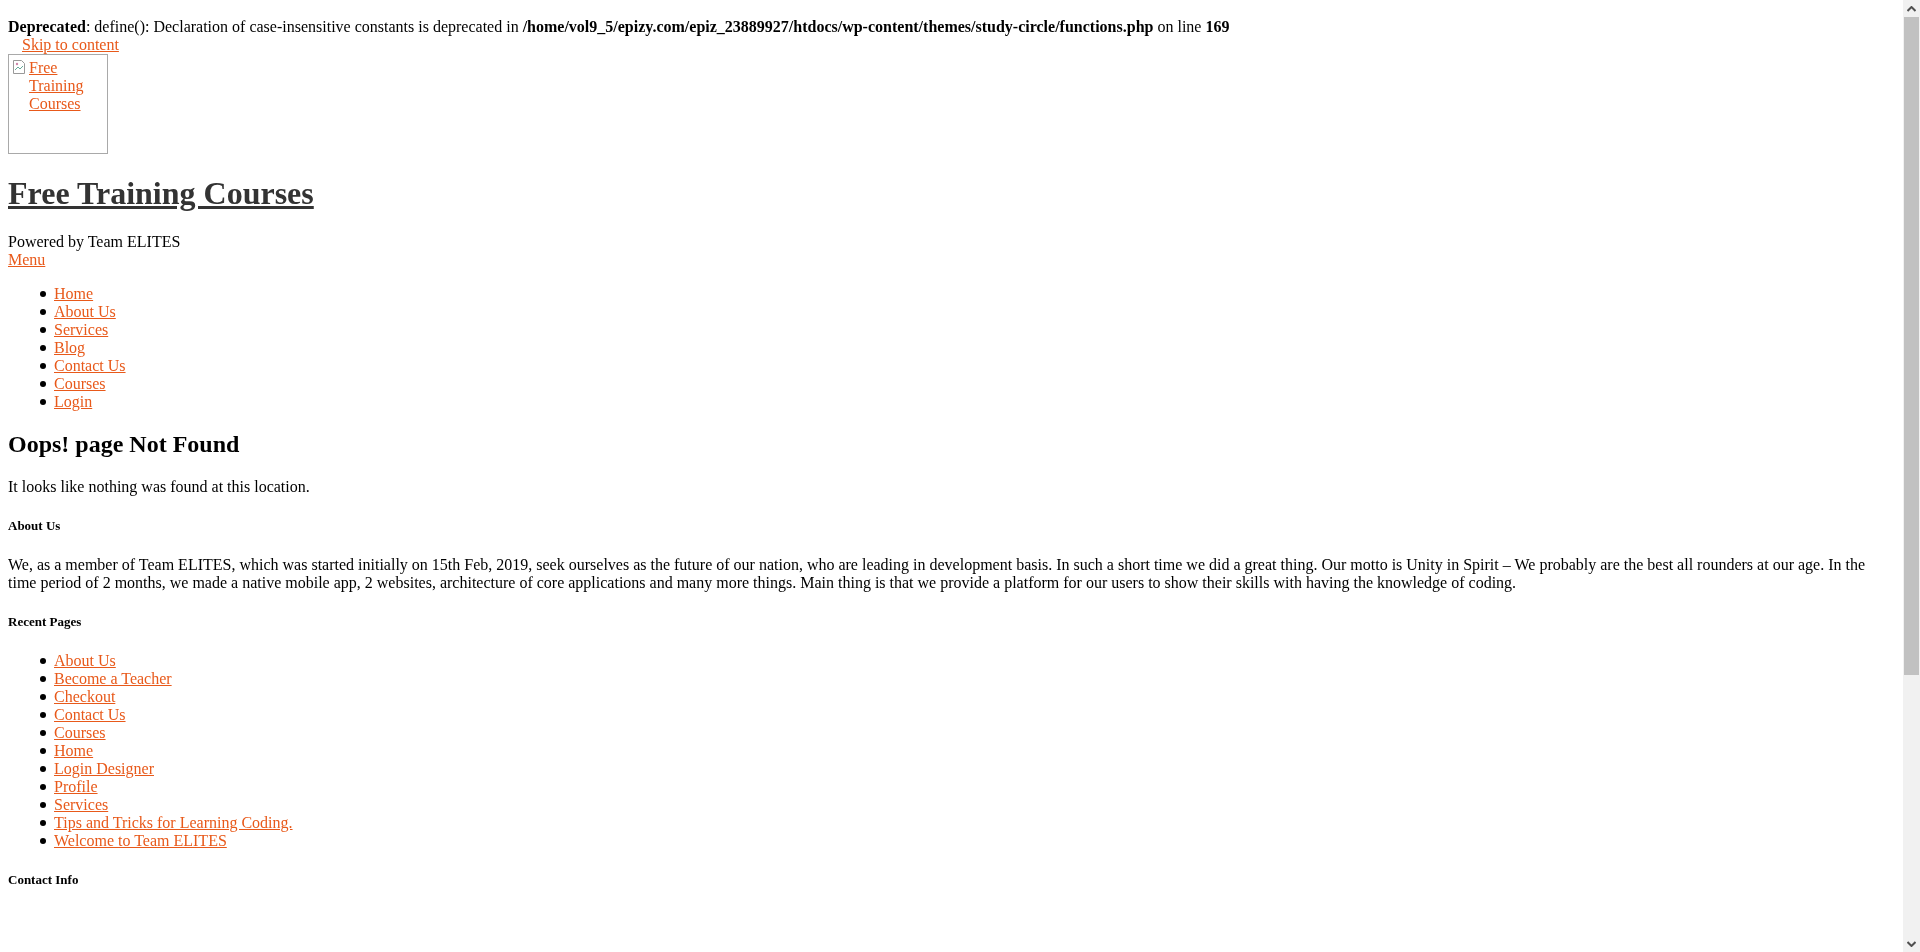 The height and width of the screenshot is (952, 1920). Describe the element at coordinates (76, 787) in the screenshot. I see `recent-page-link: Profile` at that location.